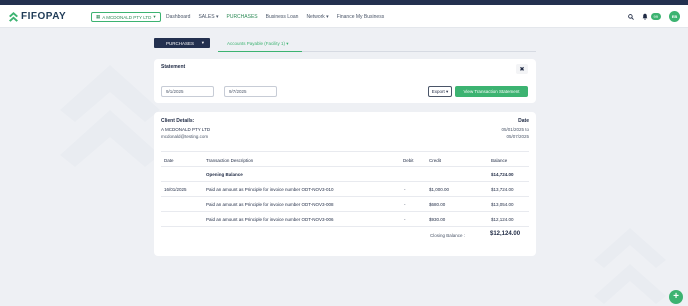 The height and width of the screenshot is (306, 688). Describe the element at coordinates (13, 16) in the screenshot. I see `fifopay-logo-icon` at that location.